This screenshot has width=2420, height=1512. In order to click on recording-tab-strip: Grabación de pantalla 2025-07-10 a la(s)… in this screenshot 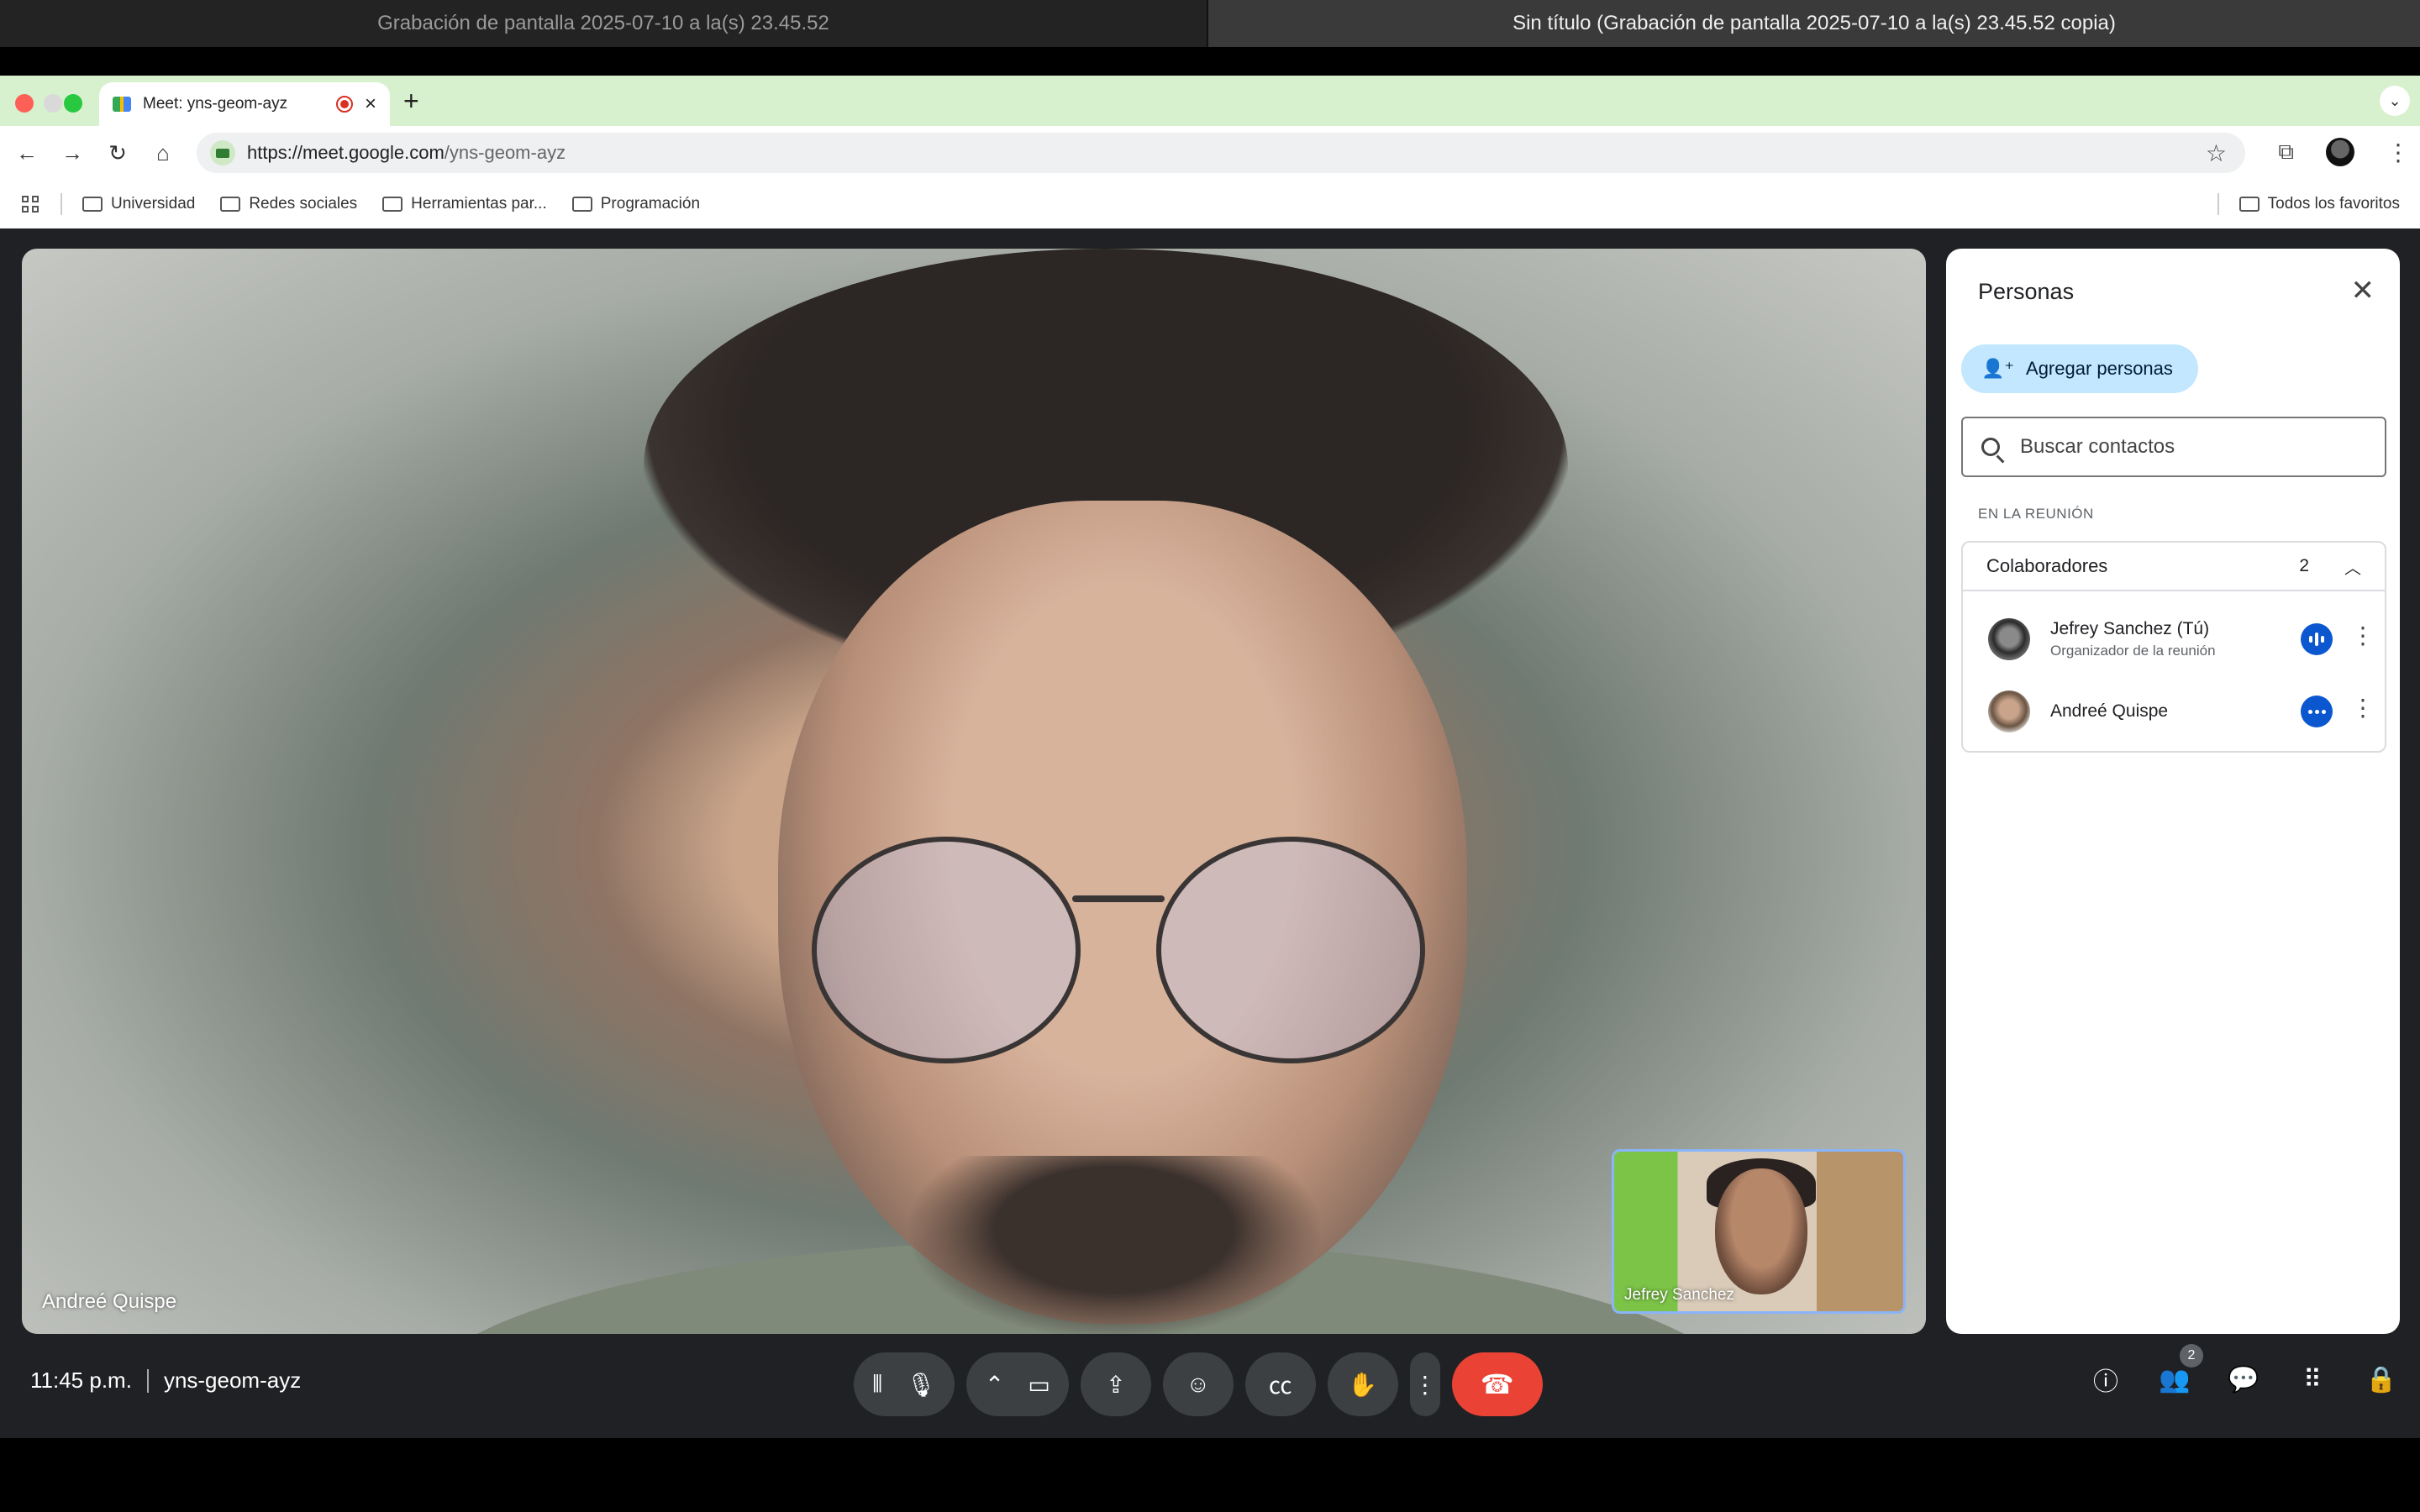, I will do `click(1210, 23)`.